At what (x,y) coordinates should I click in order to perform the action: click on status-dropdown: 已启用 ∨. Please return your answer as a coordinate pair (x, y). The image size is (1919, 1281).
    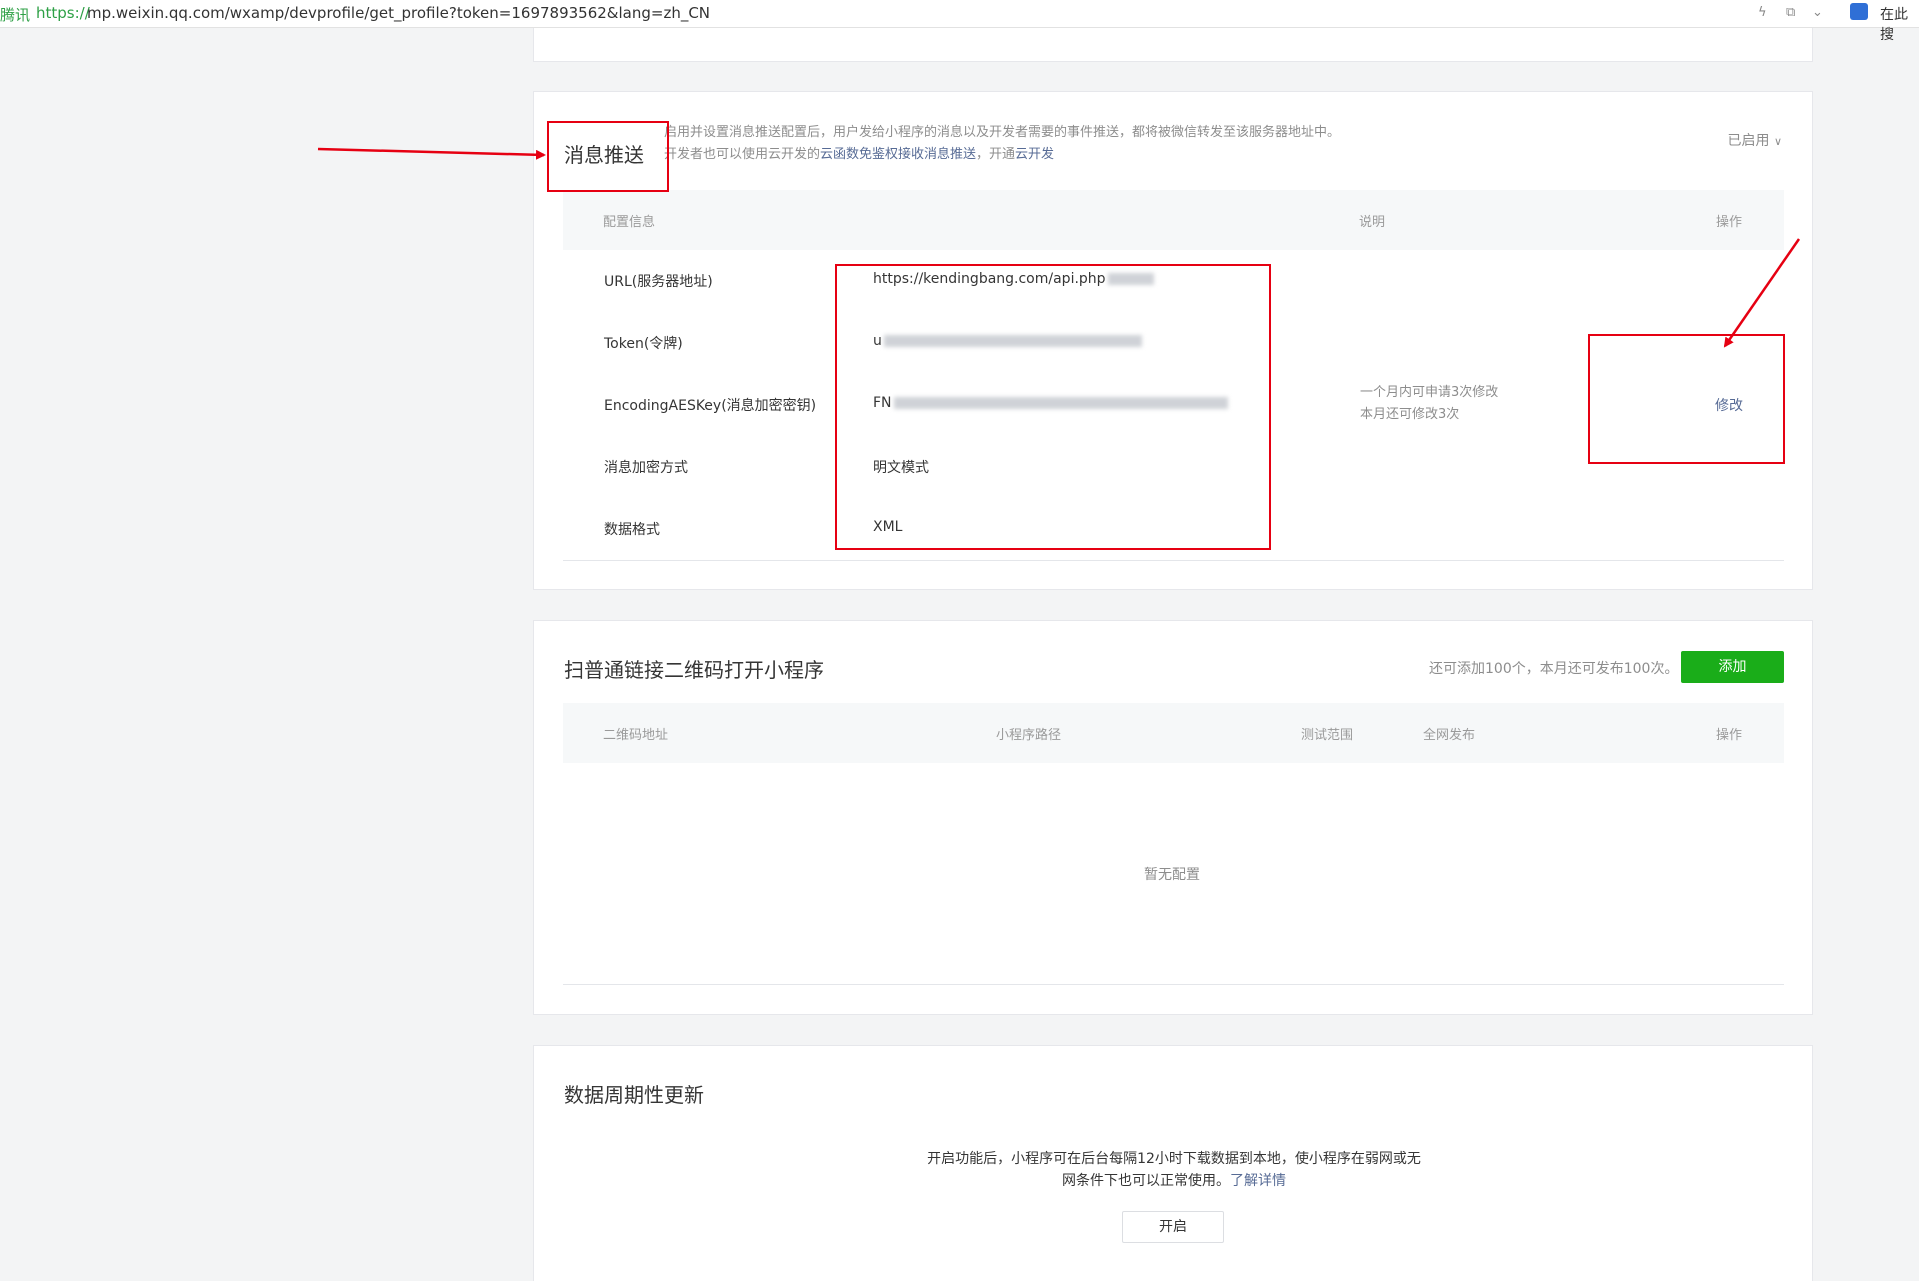
    Looking at the image, I should click on (1754, 140).